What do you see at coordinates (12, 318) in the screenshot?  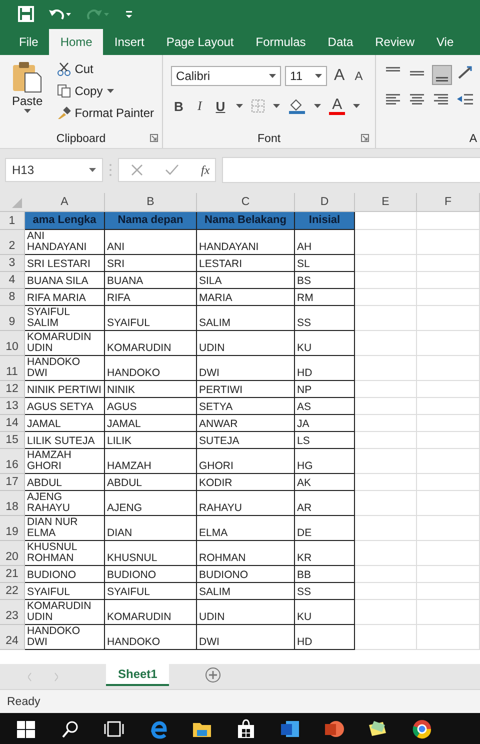 I see `row-header: 9` at bounding box center [12, 318].